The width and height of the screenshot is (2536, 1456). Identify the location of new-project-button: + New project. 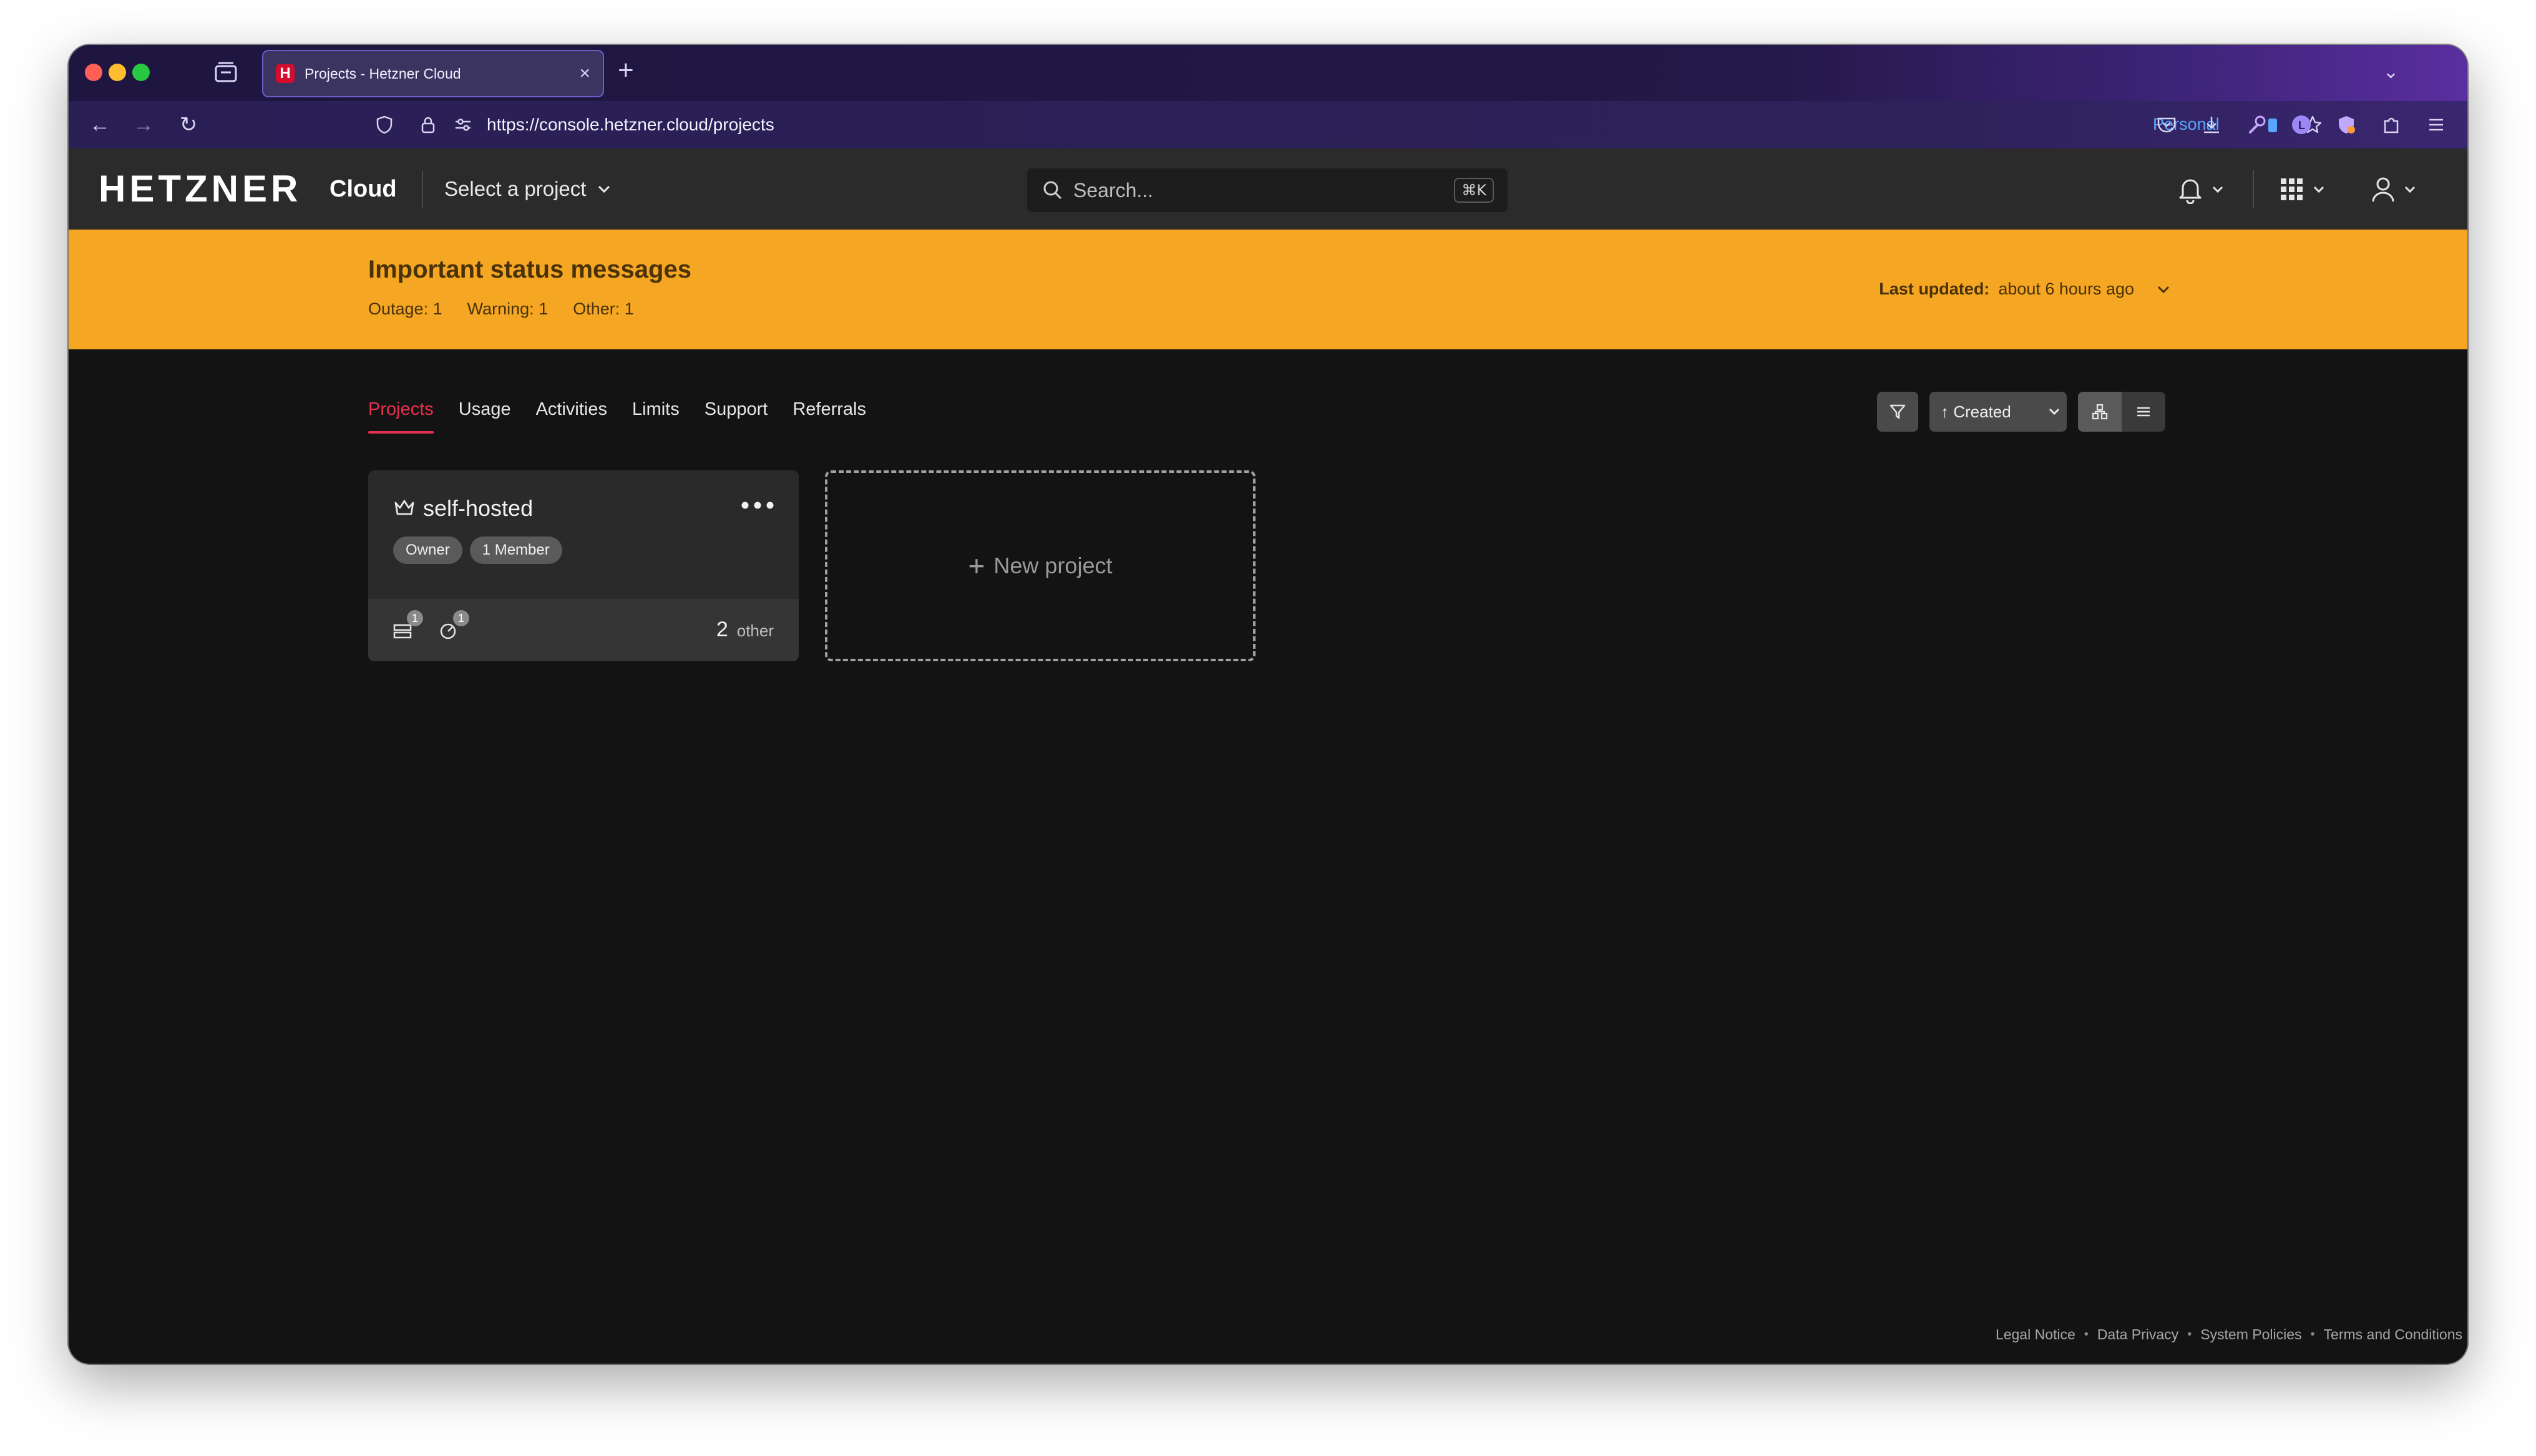
(1040, 566).